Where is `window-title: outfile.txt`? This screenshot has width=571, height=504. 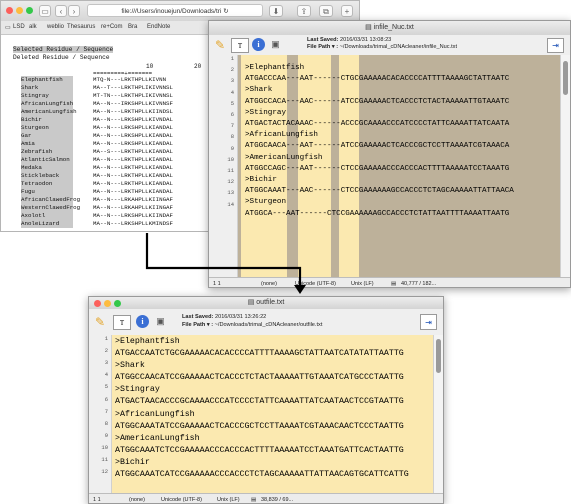
window-title: outfile.txt is located at coordinates (270, 302).